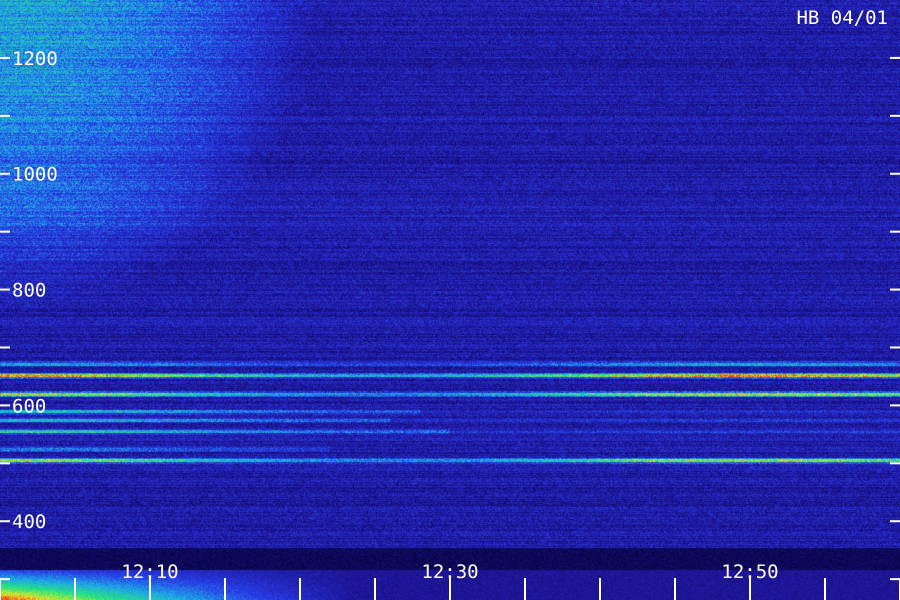 The image size is (900, 600). I want to click on y-axis-labels: 400 600 800 1000 1200, so click(35, 290).